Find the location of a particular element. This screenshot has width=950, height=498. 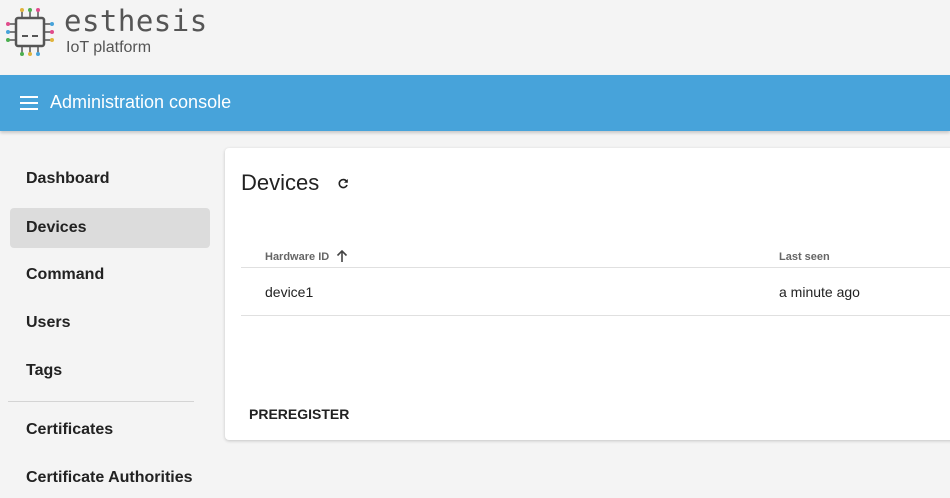

sidebar-item-label: Command is located at coordinates (65, 274).